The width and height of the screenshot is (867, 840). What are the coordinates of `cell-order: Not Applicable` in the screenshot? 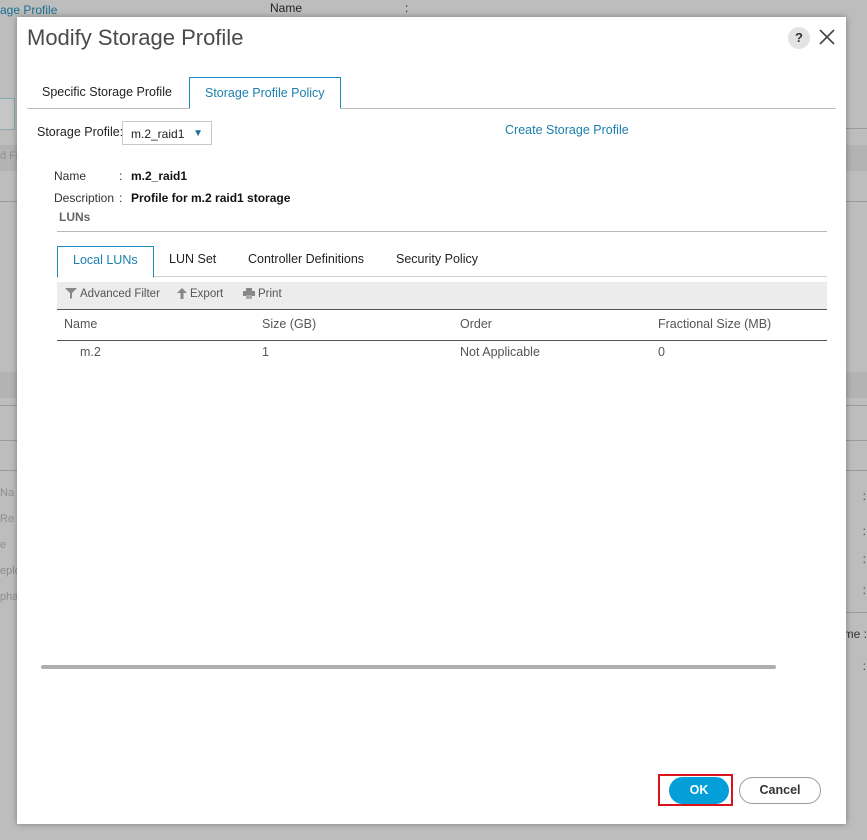 It's located at (500, 352).